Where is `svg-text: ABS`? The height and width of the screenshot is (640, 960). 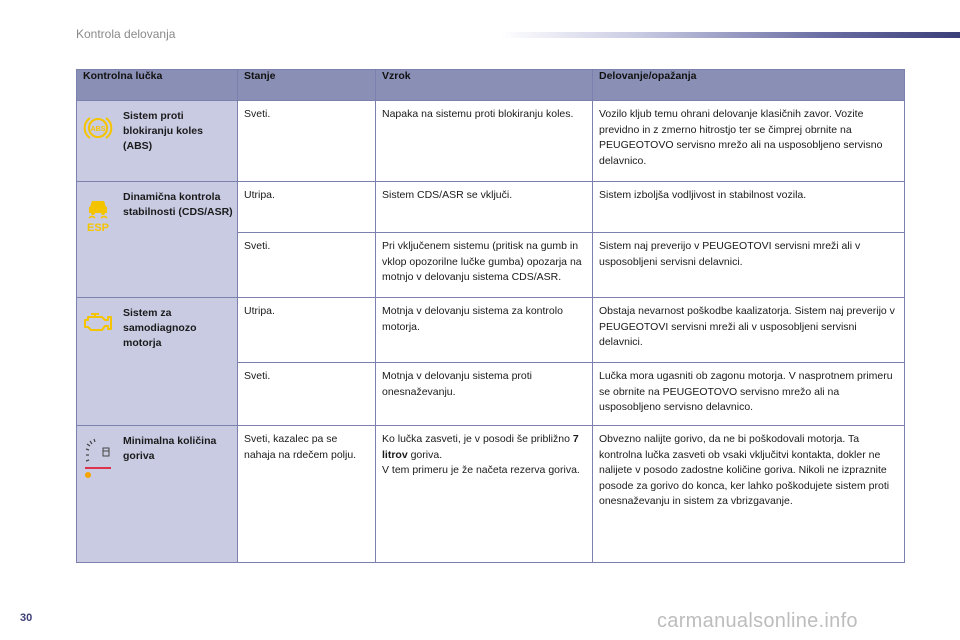 svg-text: ABS is located at coordinates (98, 129).